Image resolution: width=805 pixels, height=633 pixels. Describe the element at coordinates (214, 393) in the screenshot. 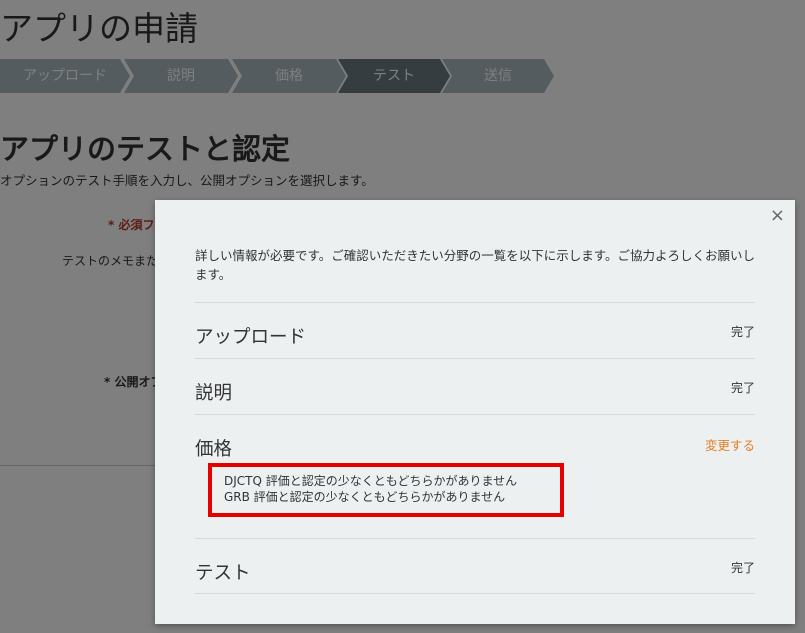

I see `row-label: 説明` at that location.